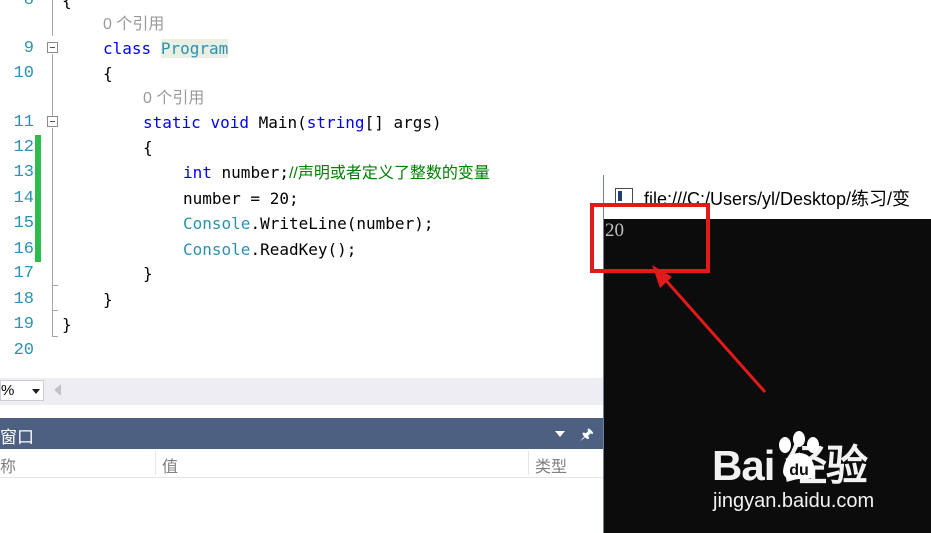 Image resolution: width=931 pixels, height=533 pixels. What do you see at coordinates (36, 391) in the screenshot?
I see `chevron-down-icon` at bounding box center [36, 391].